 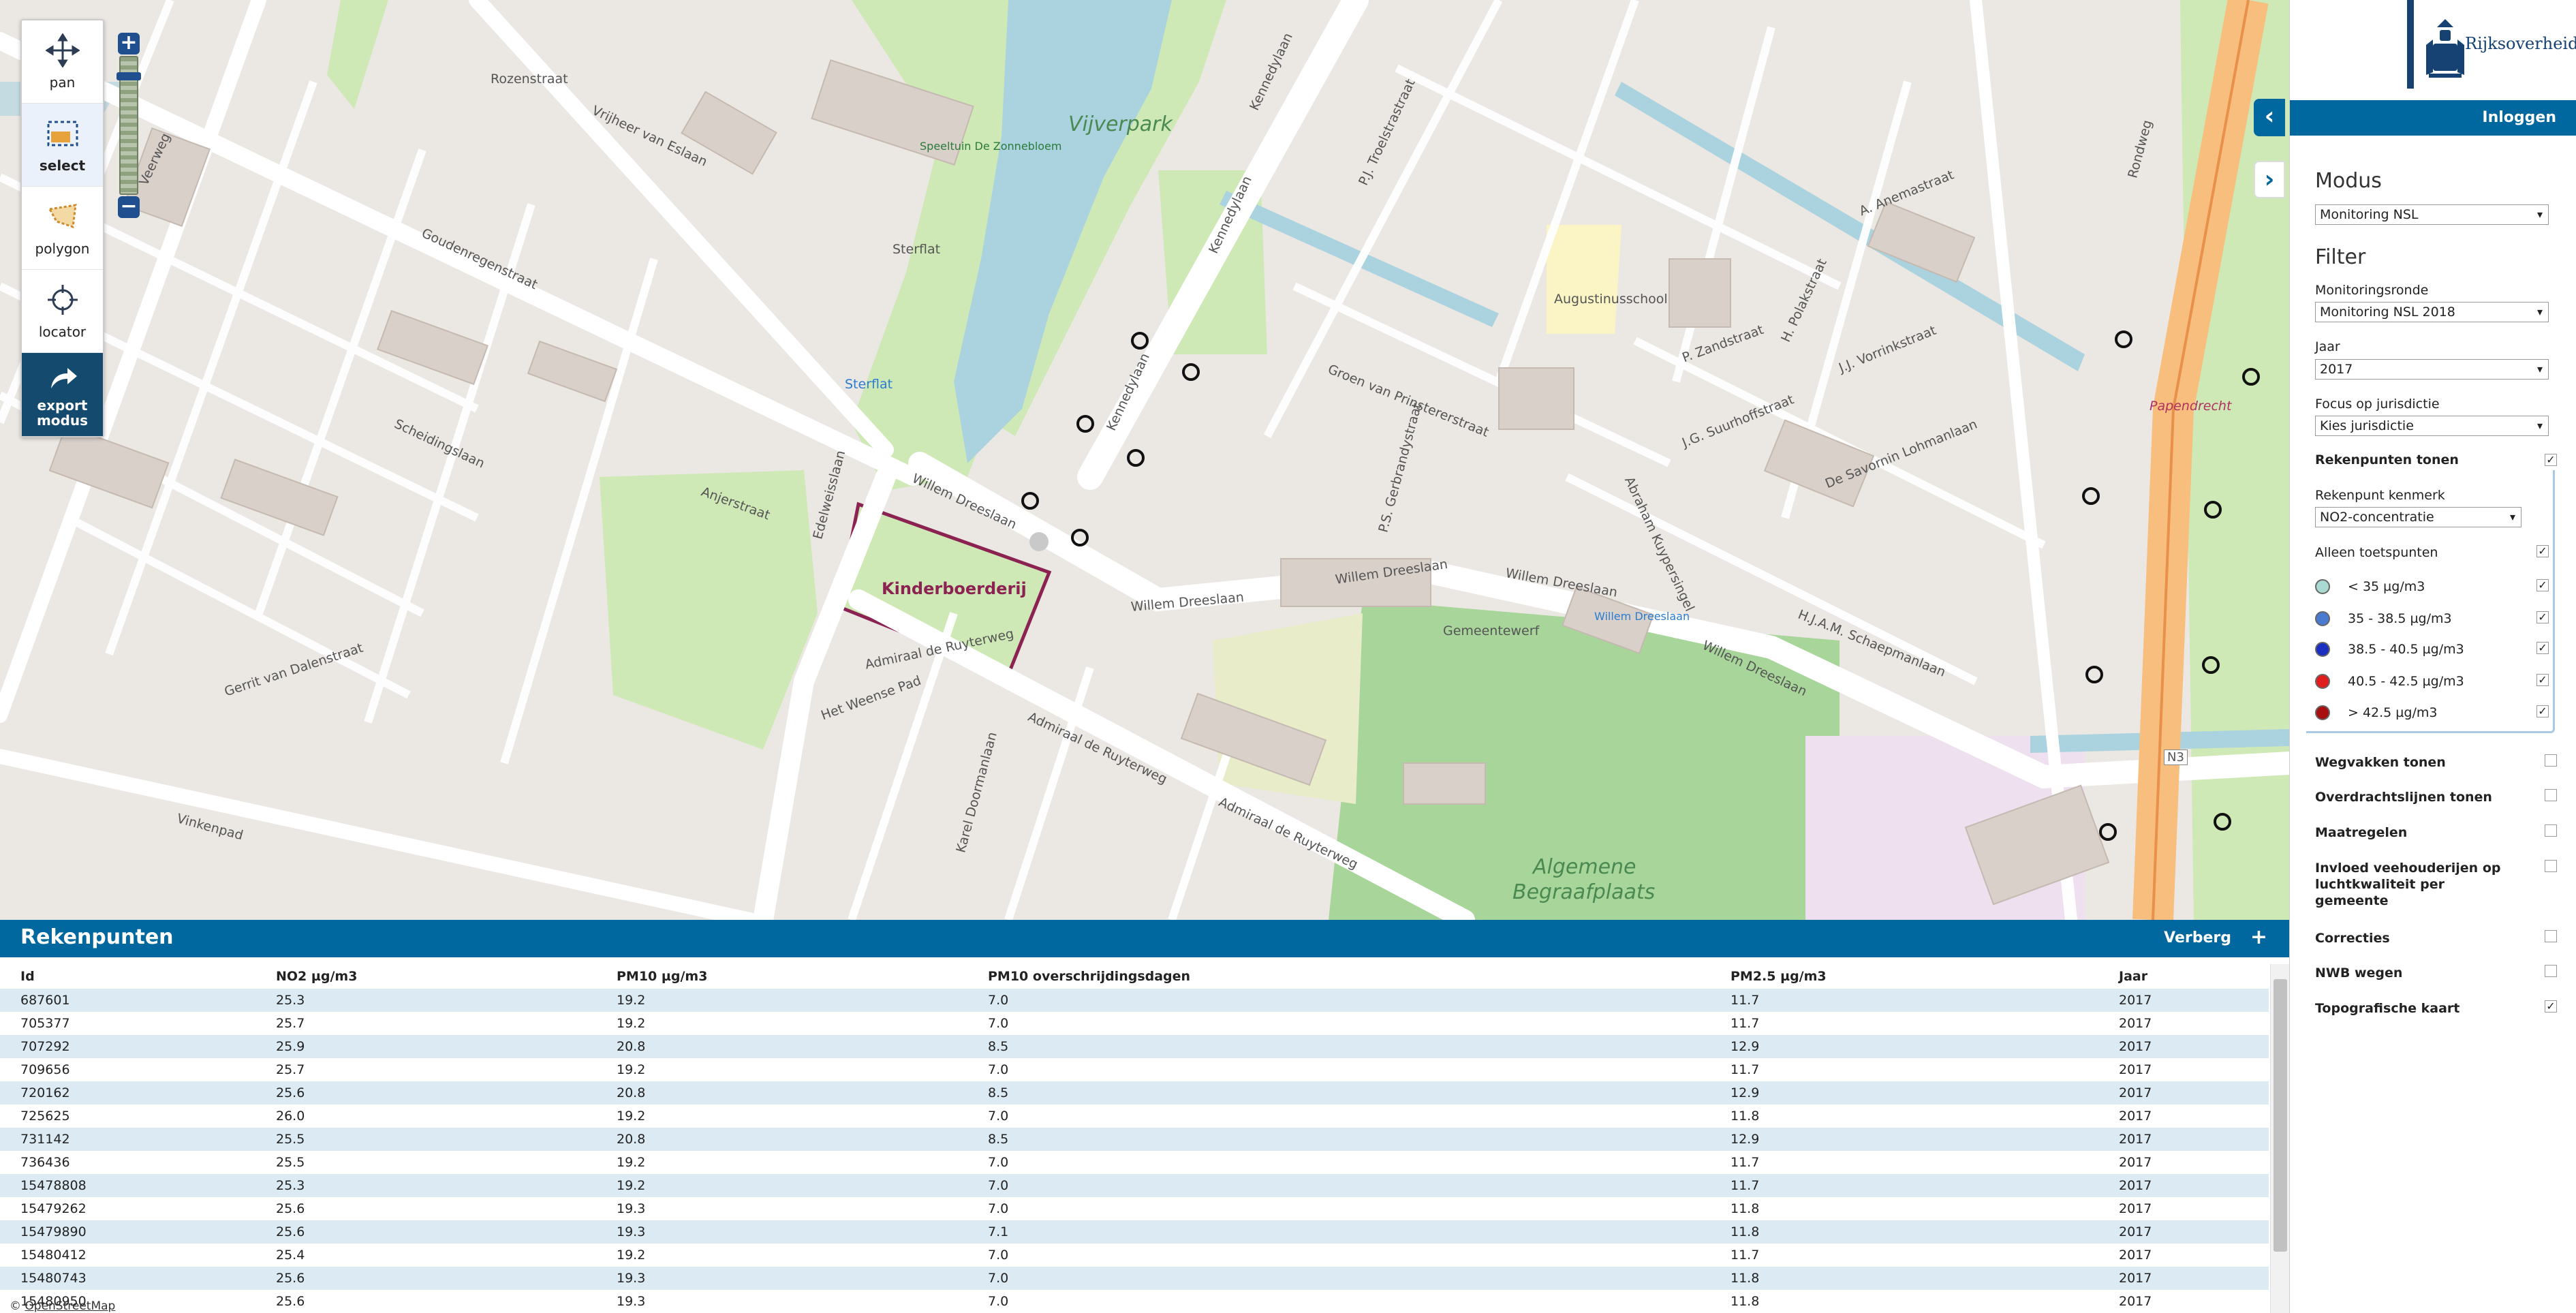 I want to click on label-begraafplaats: Begraafplaats, so click(x=1584, y=892).